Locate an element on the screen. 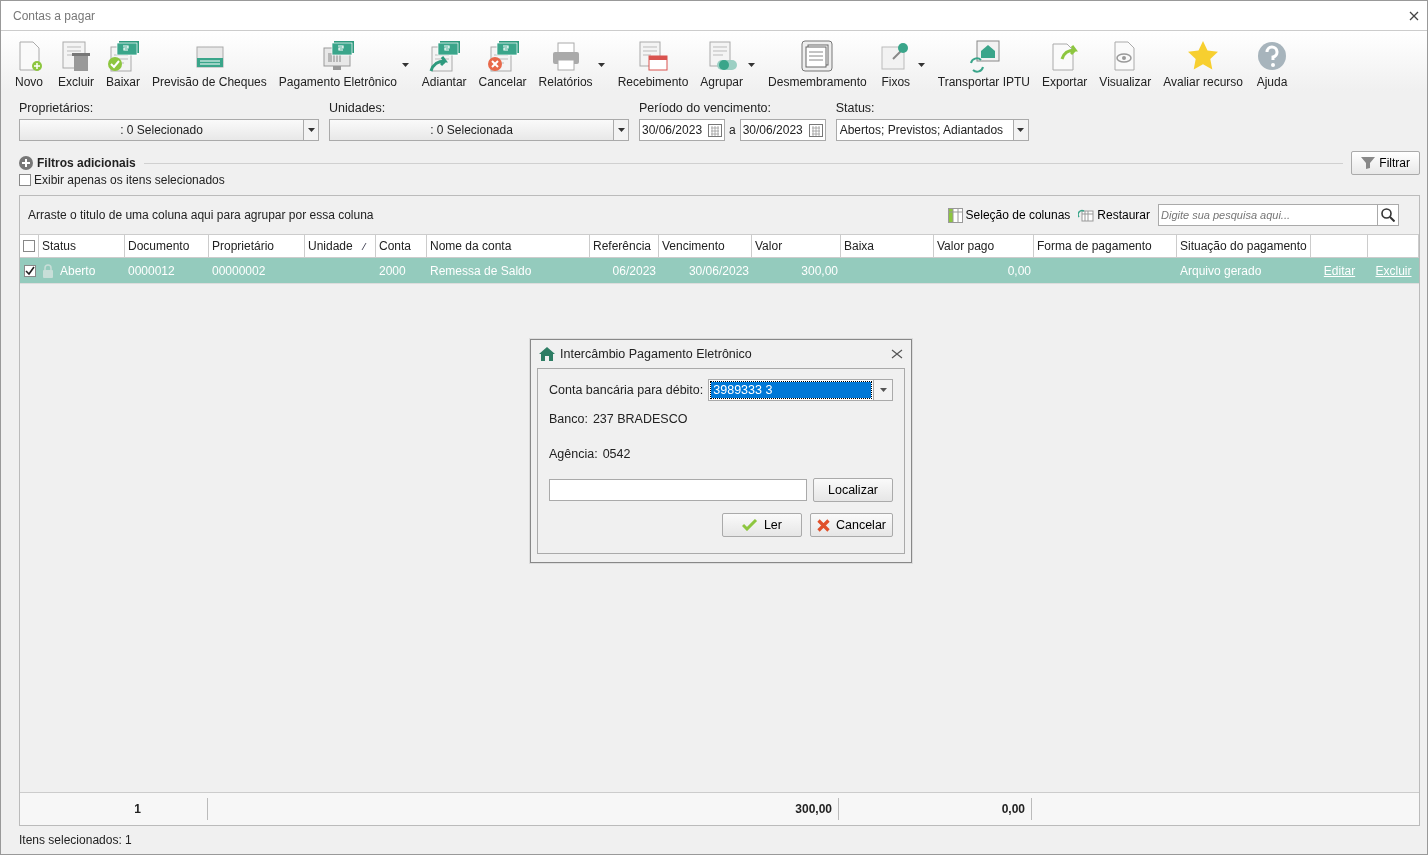 This screenshot has height=855, width=1428. toolbar-button: Agrupar is located at coordinates (722, 64).